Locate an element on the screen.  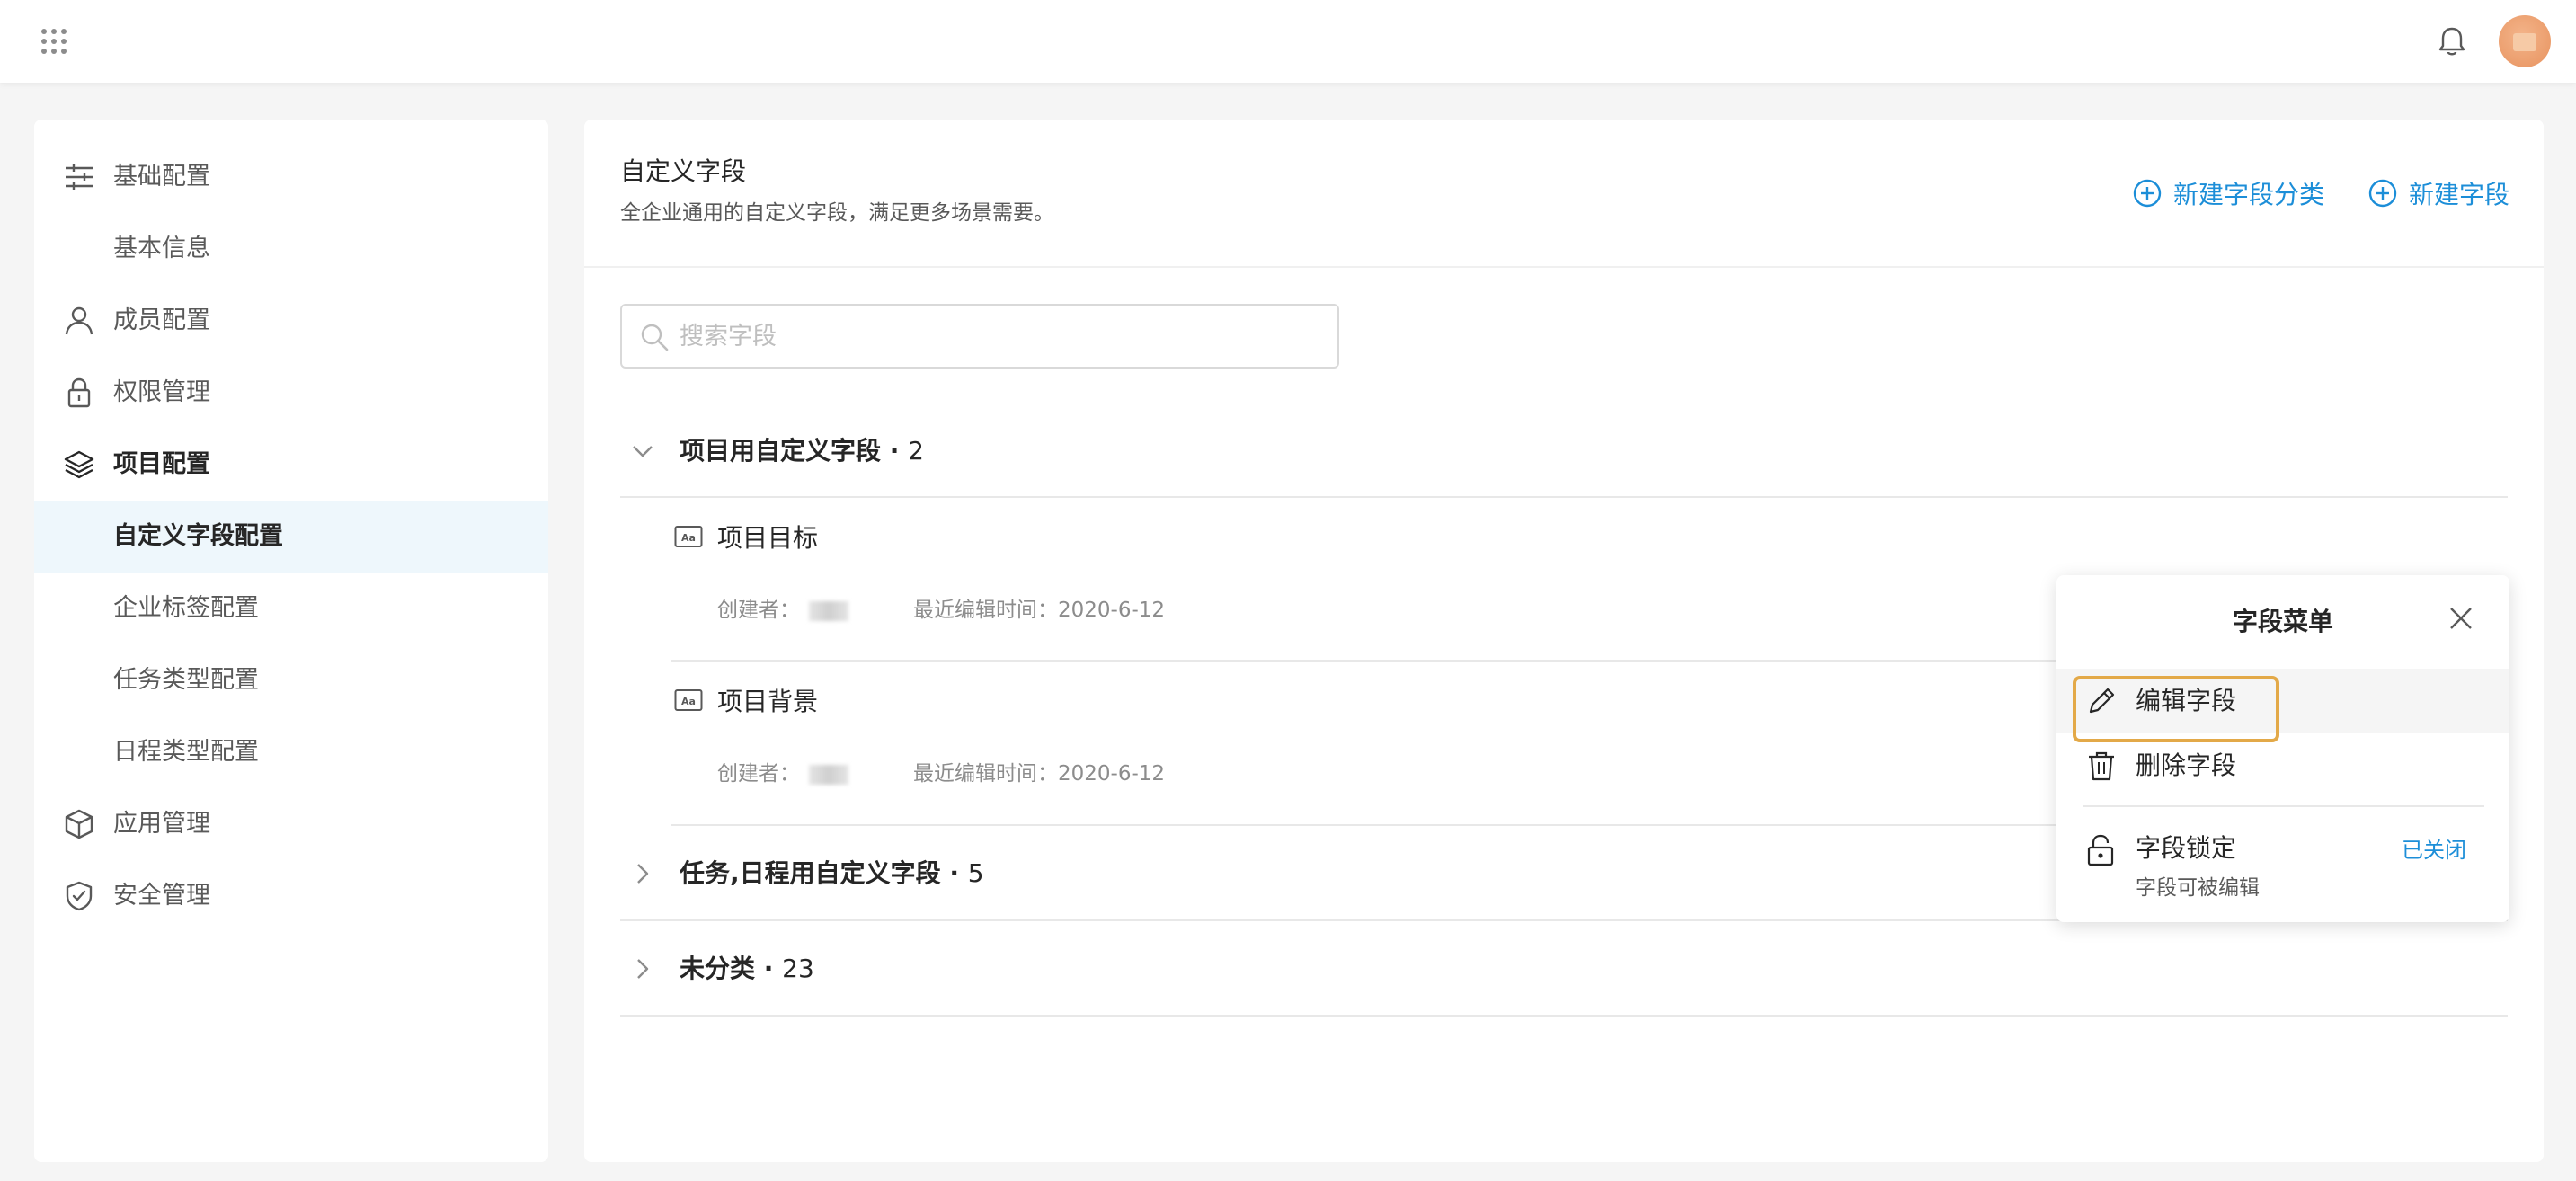
field-lock-toggle: 已关闭 is located at coordinates (2434, 848).